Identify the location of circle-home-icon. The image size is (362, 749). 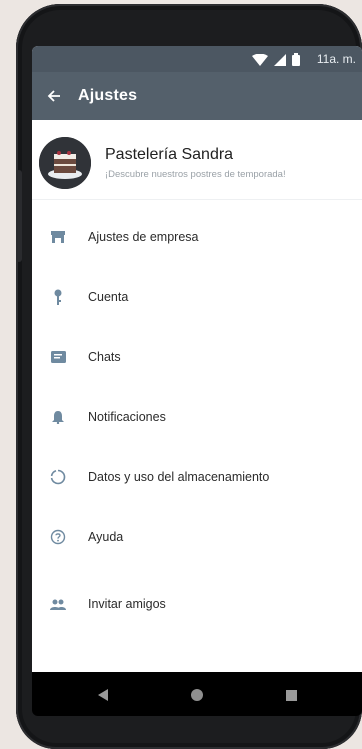
(197, 695).